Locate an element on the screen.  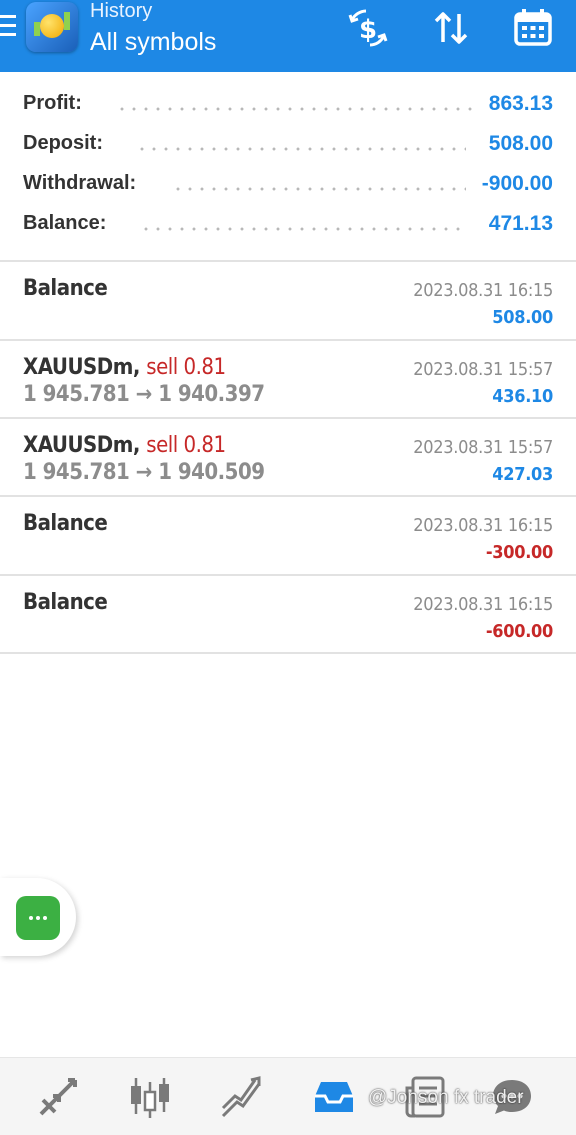
chat-button is located at coordinates (38, 918).